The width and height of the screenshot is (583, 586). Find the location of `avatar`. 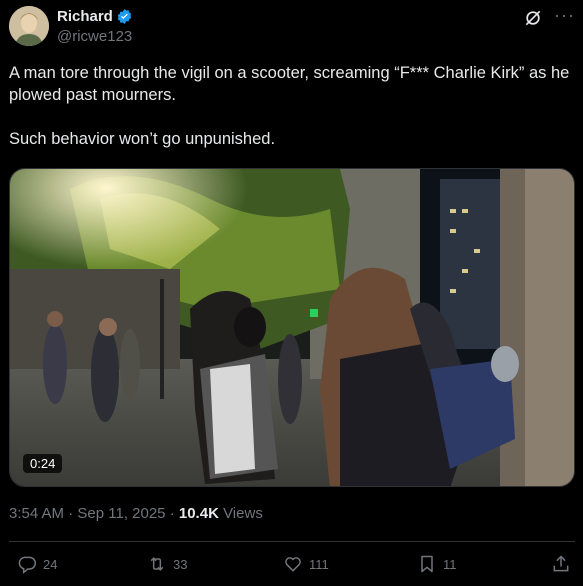

avatar is located at coordinates (29, 26).